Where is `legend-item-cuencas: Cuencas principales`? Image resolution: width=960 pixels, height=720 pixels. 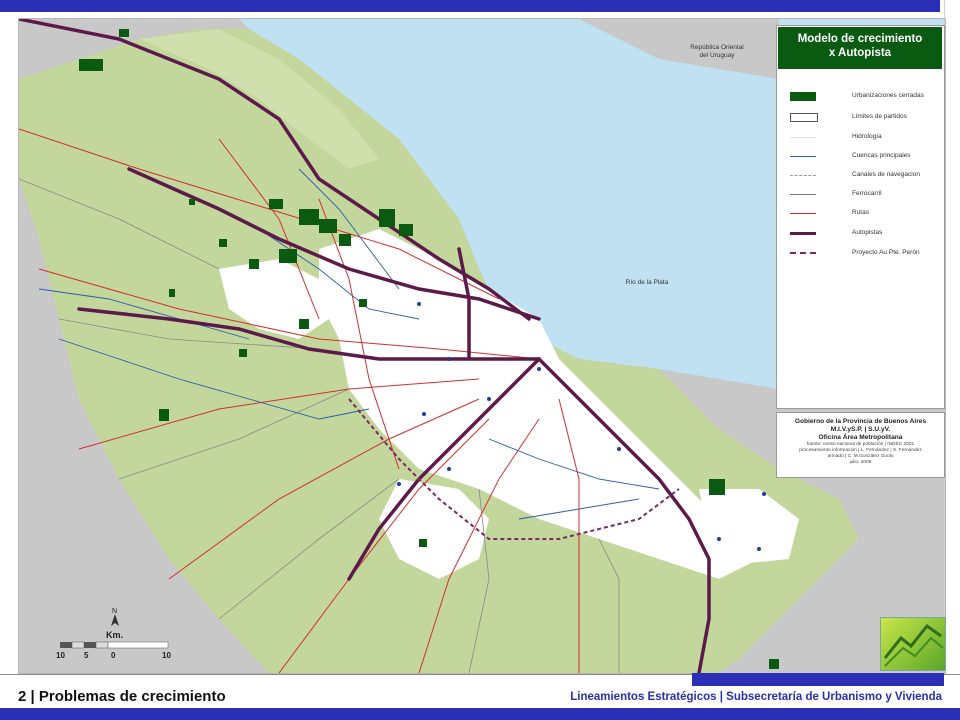
legend-item-cuencas: Cuencas principales is located at coordinates (865, 156).